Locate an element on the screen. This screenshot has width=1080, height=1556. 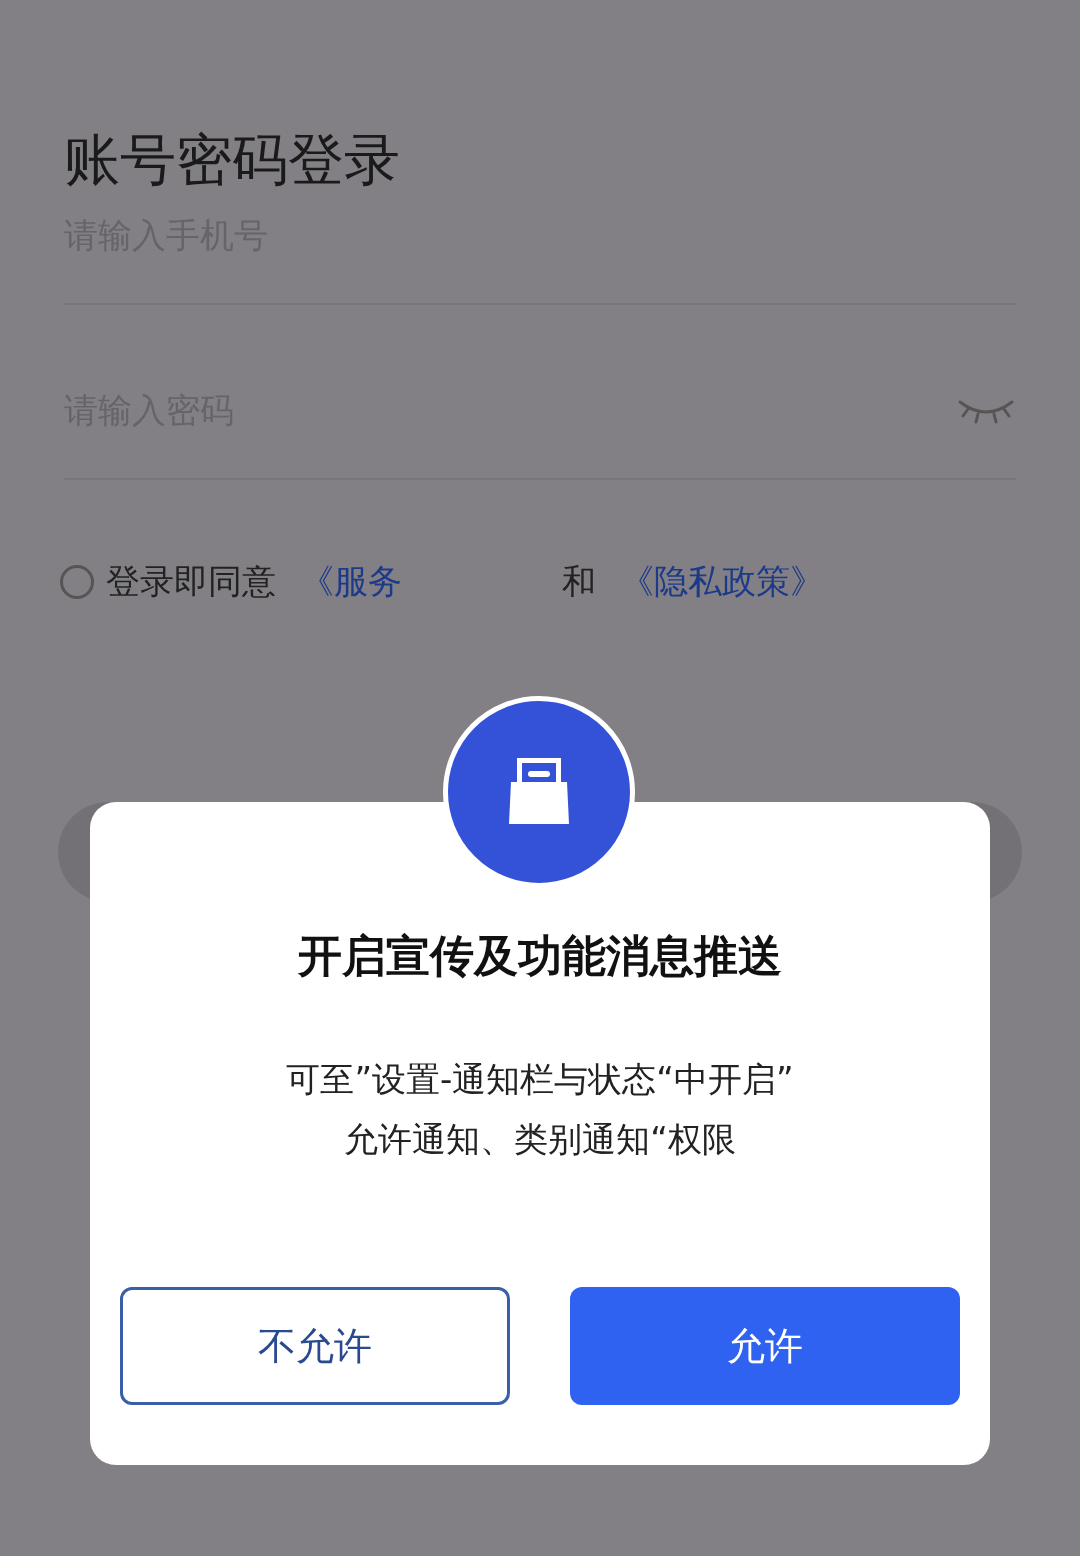
agreement-checkbox is located at coordinates (77, 582).